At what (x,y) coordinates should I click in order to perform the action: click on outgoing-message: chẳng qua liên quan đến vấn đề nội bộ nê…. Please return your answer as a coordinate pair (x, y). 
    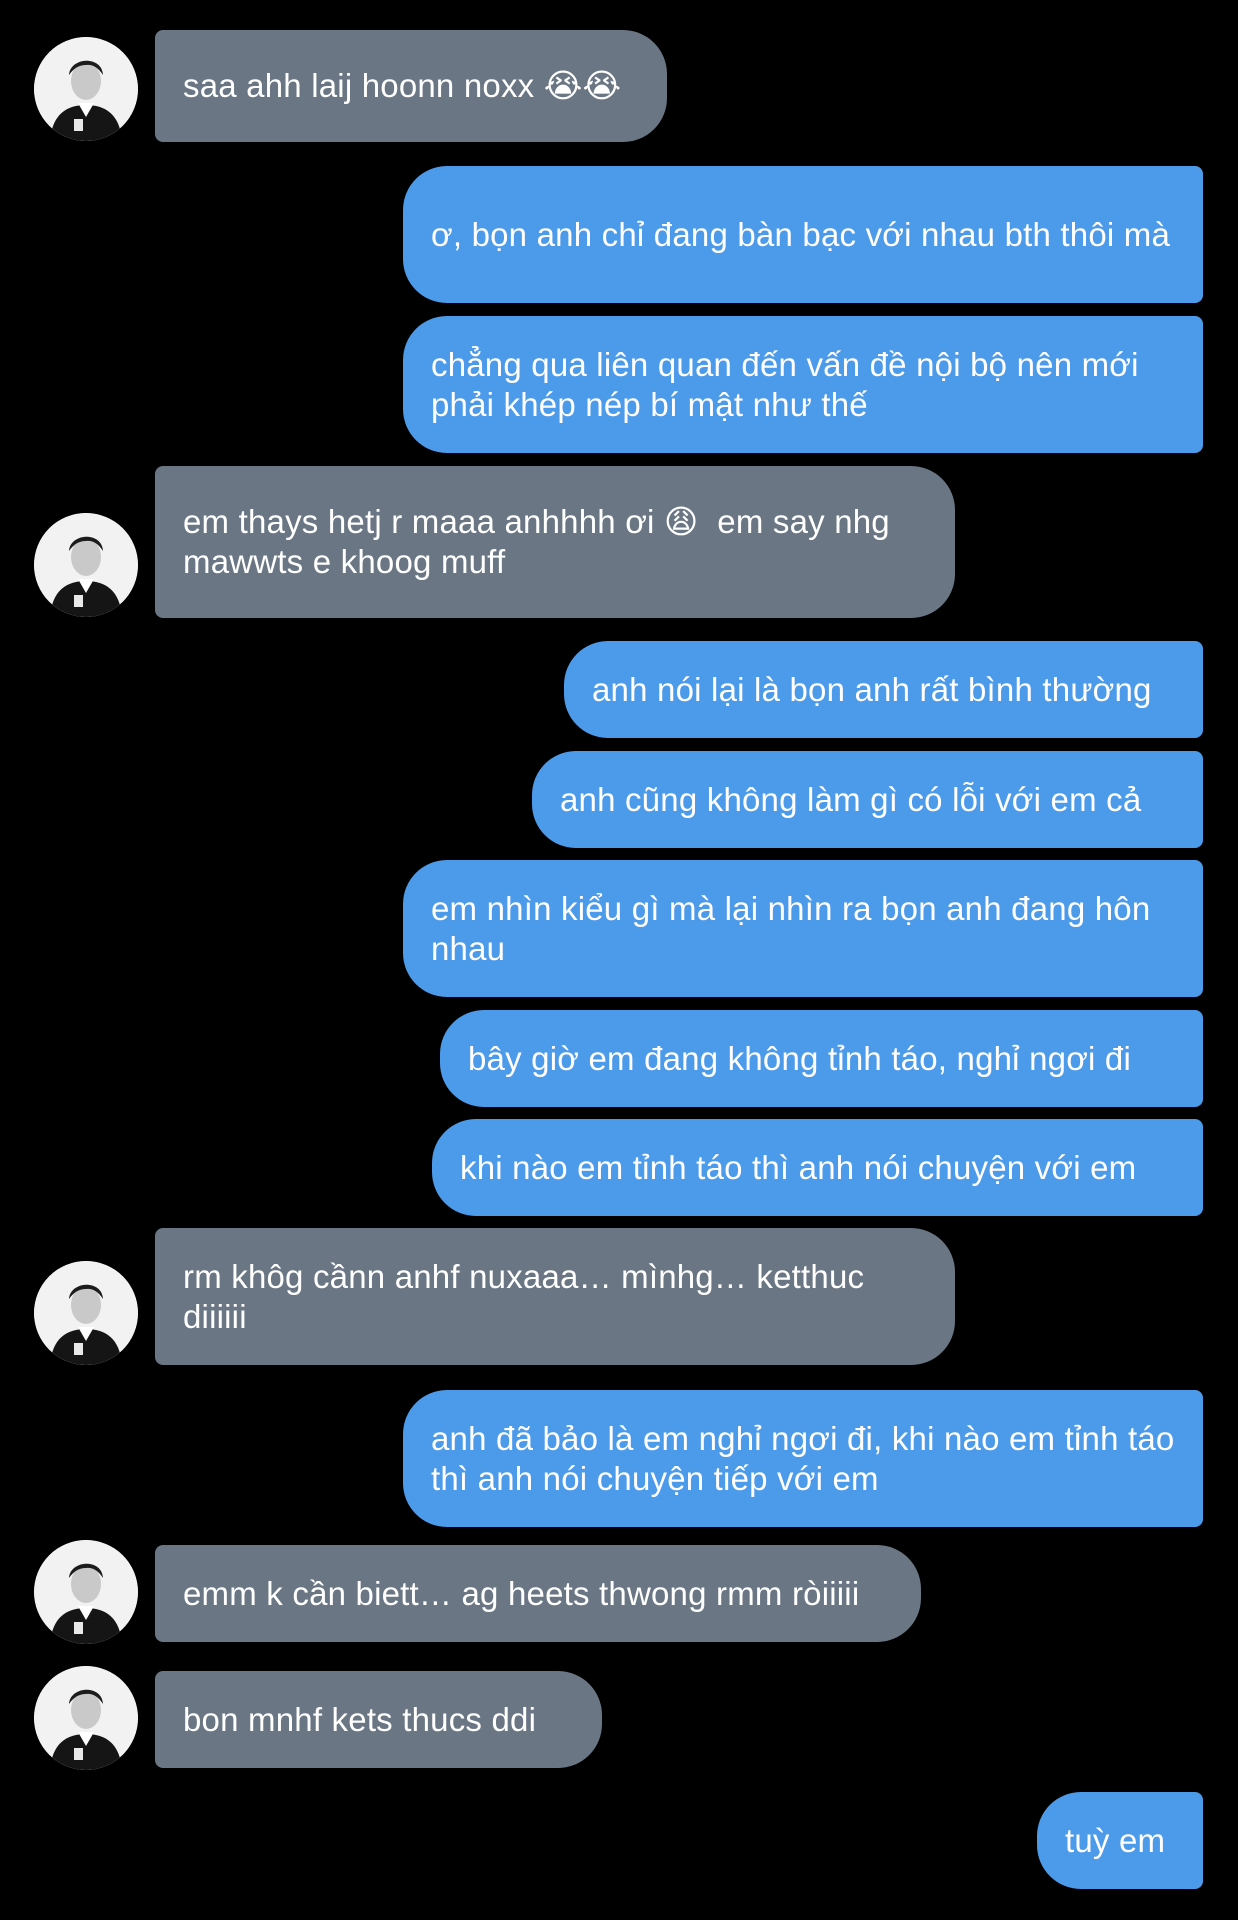
    Looking at the image, I should click on (803, 384).